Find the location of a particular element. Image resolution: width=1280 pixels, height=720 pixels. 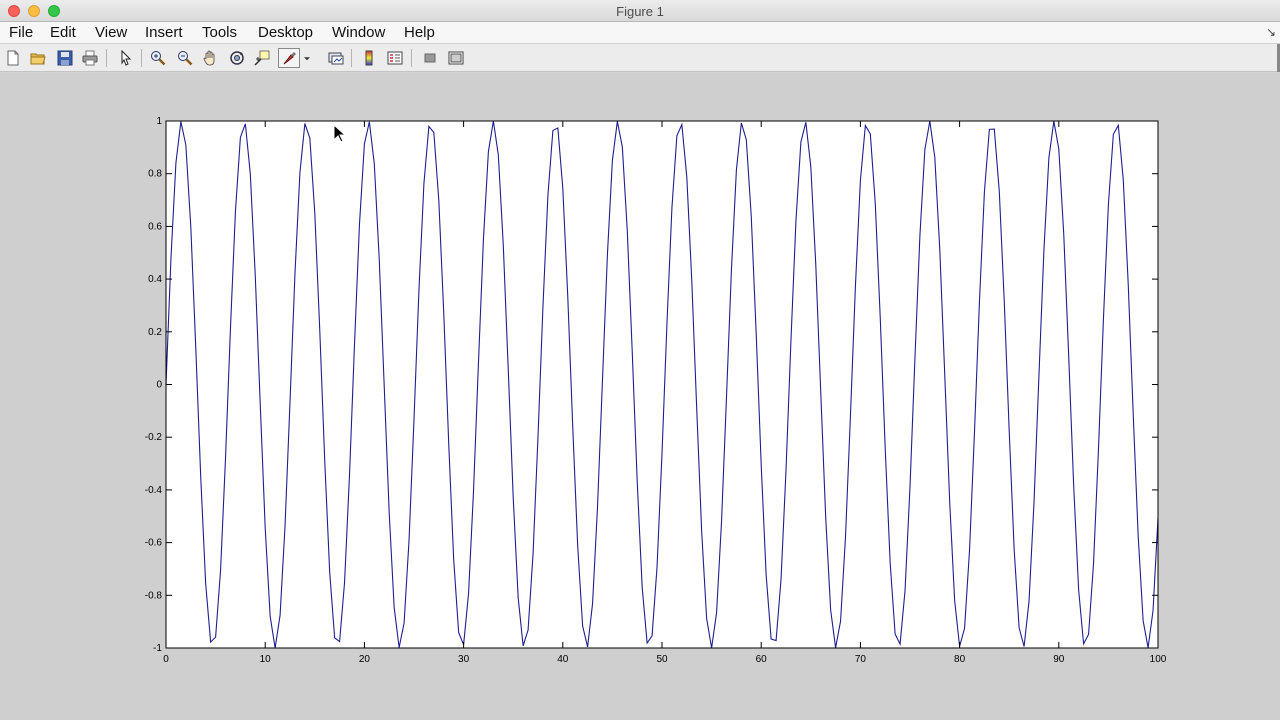

title-bar: Figure 1 is located at coordinates (640, 11).